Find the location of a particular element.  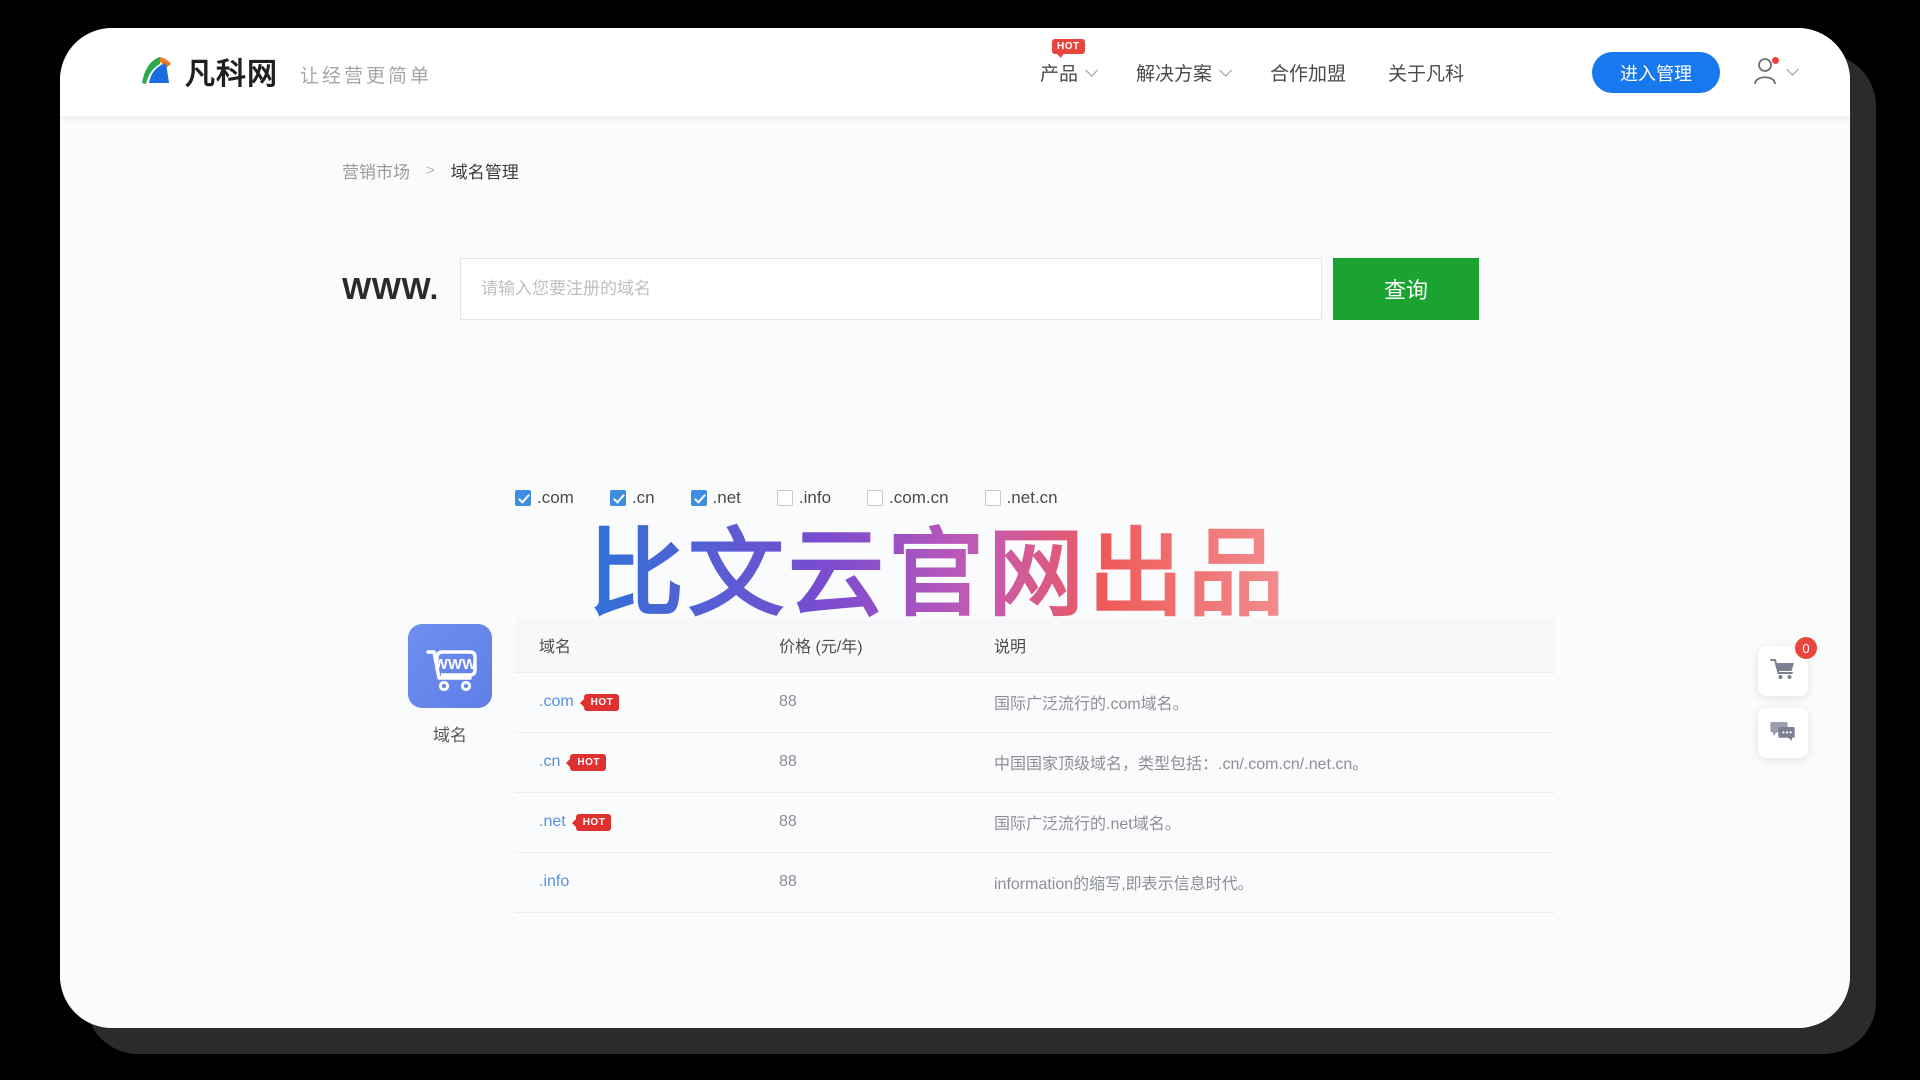

domain-search-row: WWW. 查询 is located at coordinates (910, 289).